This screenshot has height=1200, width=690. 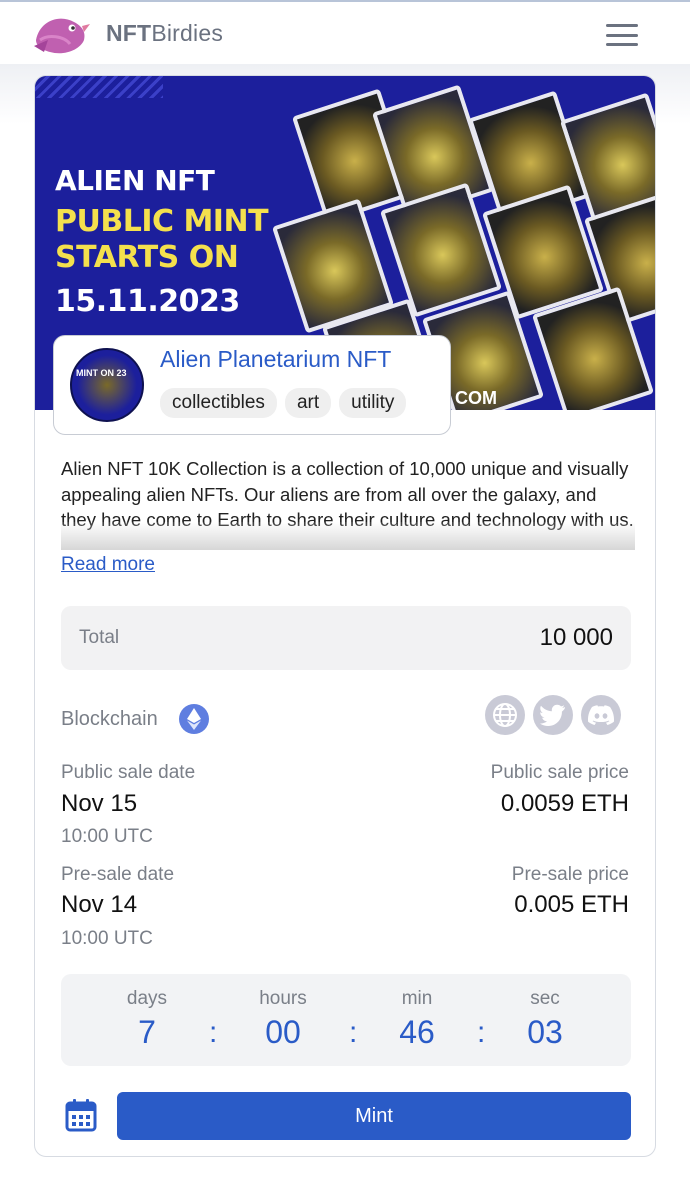 What do you see at coordinates (275, 359) in the screenshot?
I see `collection-name-link: Alien Planetarium NFT` at bounding box center [275, 359].